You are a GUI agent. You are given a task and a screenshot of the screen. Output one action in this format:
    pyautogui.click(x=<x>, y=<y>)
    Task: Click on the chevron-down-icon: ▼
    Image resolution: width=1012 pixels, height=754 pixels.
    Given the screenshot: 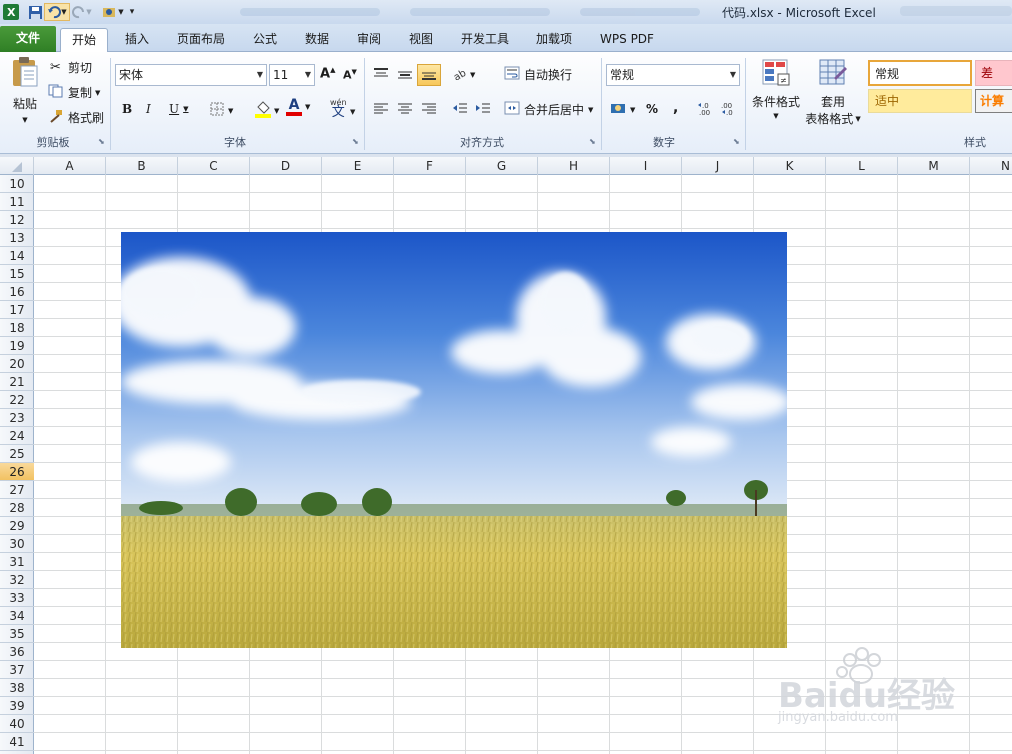 What is the action you would take?
    pyautogui.click(x=352, y=112)
    